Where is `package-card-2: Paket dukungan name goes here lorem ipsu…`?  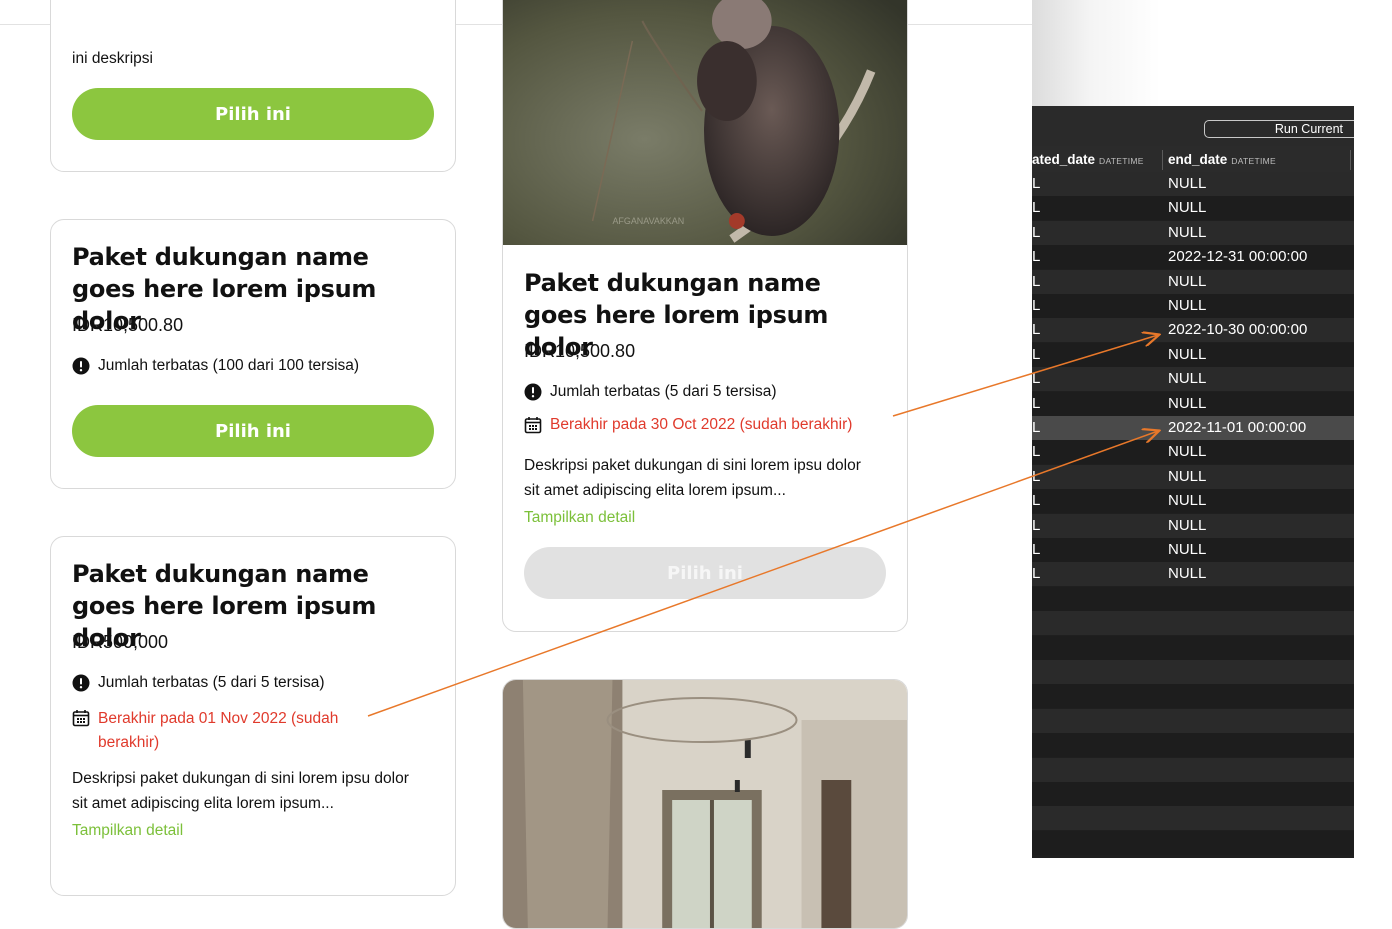
package-card-2: Paket dukungan name goes here lorem ipsu… is located at coordinates (253, 354).